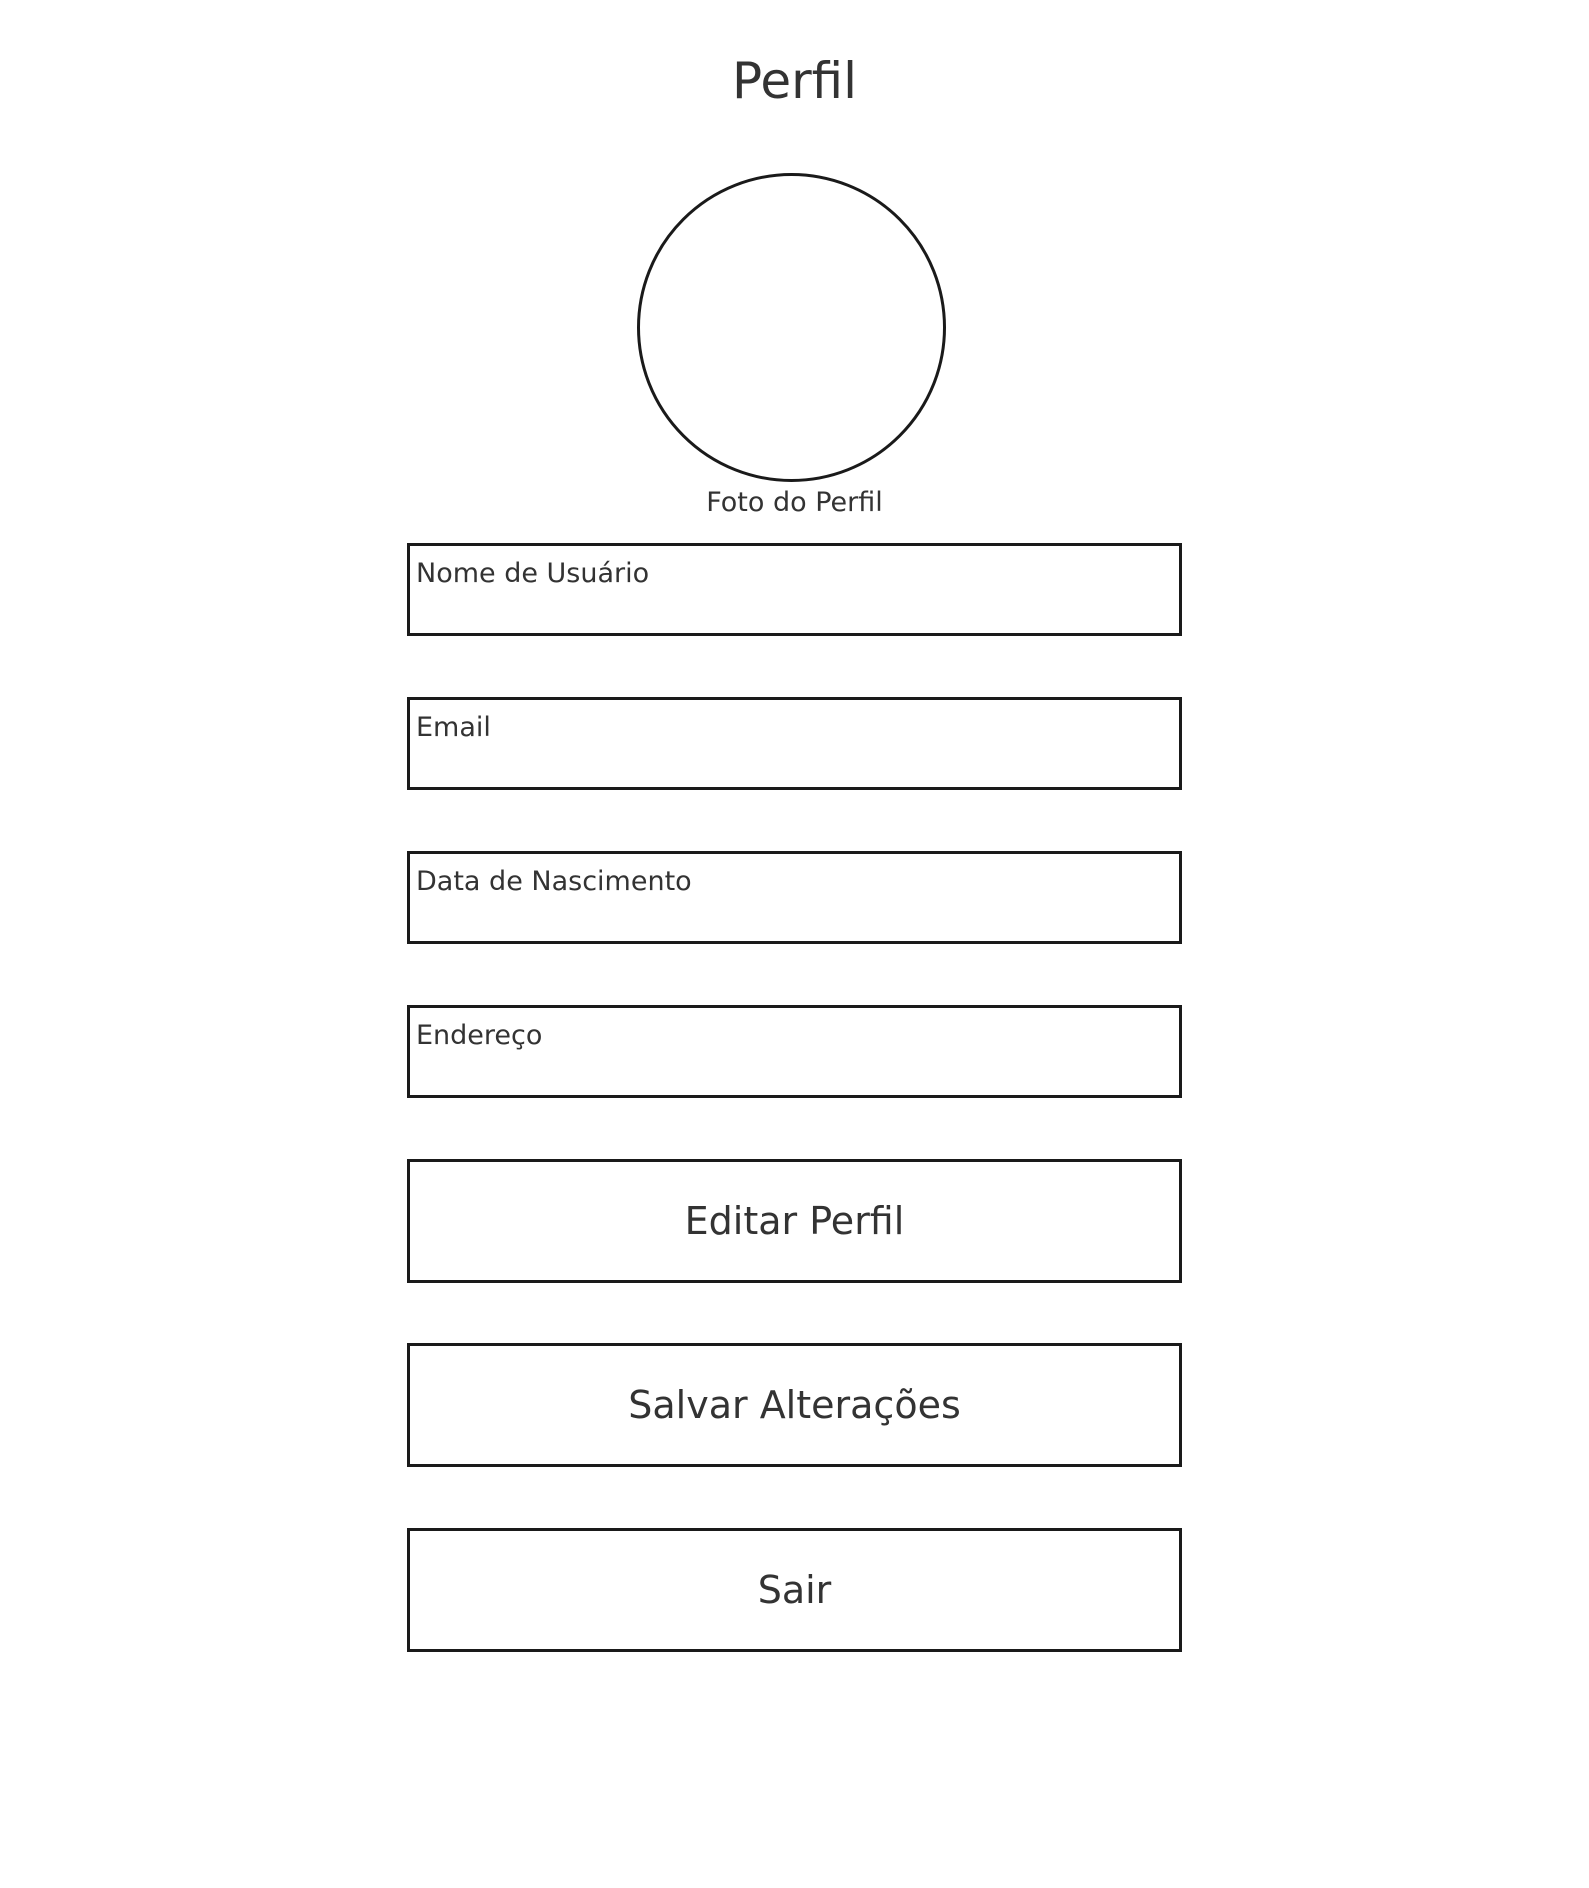 This screenshot has height=1888, width=1589. What do you see at coordinates (479, 1035) in the screenshot?
I see `address-field-label: Endereço` at bounding box center [479, 1035].